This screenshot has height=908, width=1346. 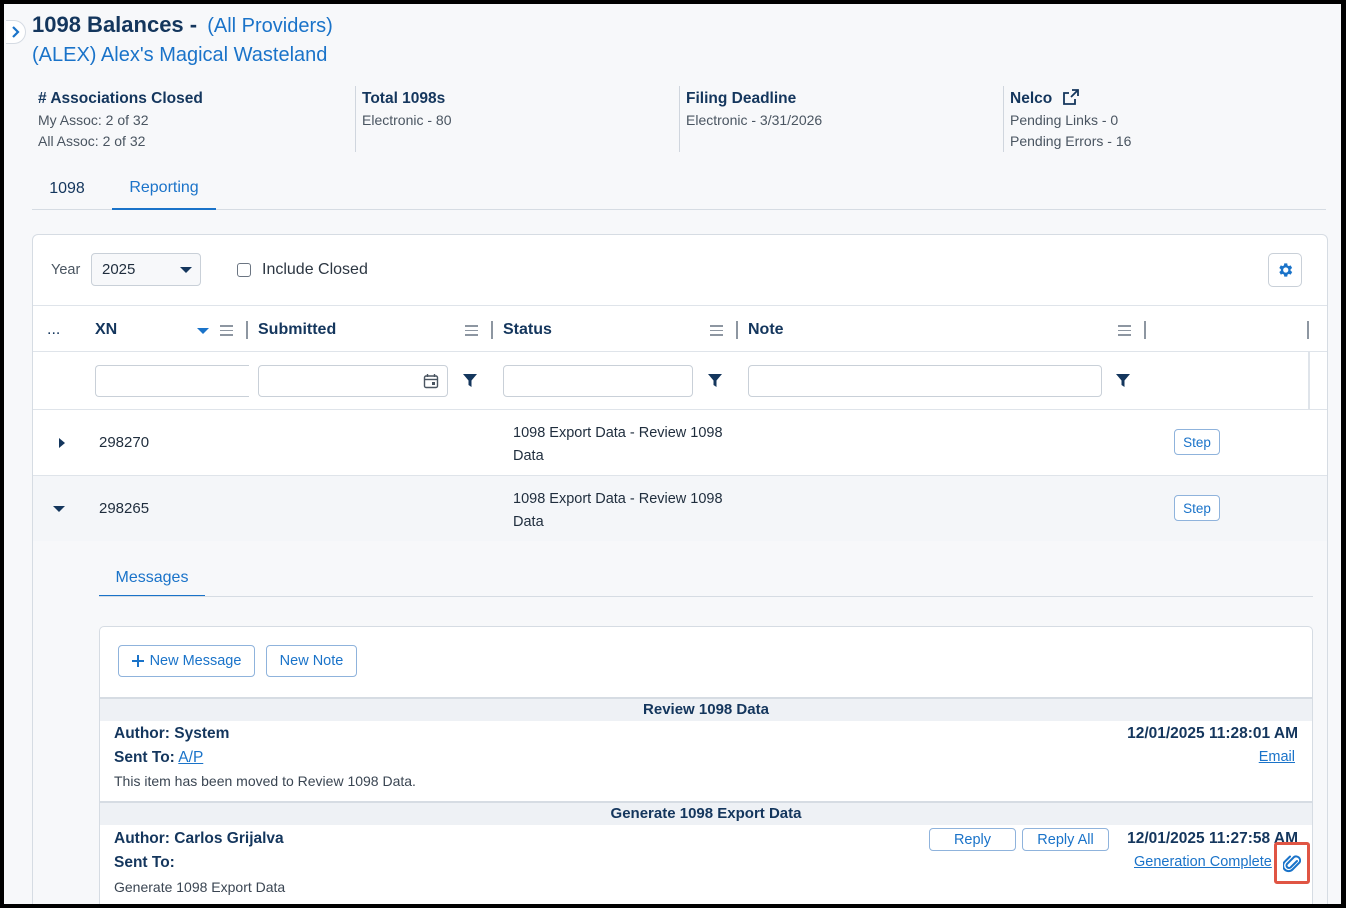 What do you see at coordinates (106, 330) in the screenshot?
I see `column-header-xn: XN` at bounding box center [106, 330].